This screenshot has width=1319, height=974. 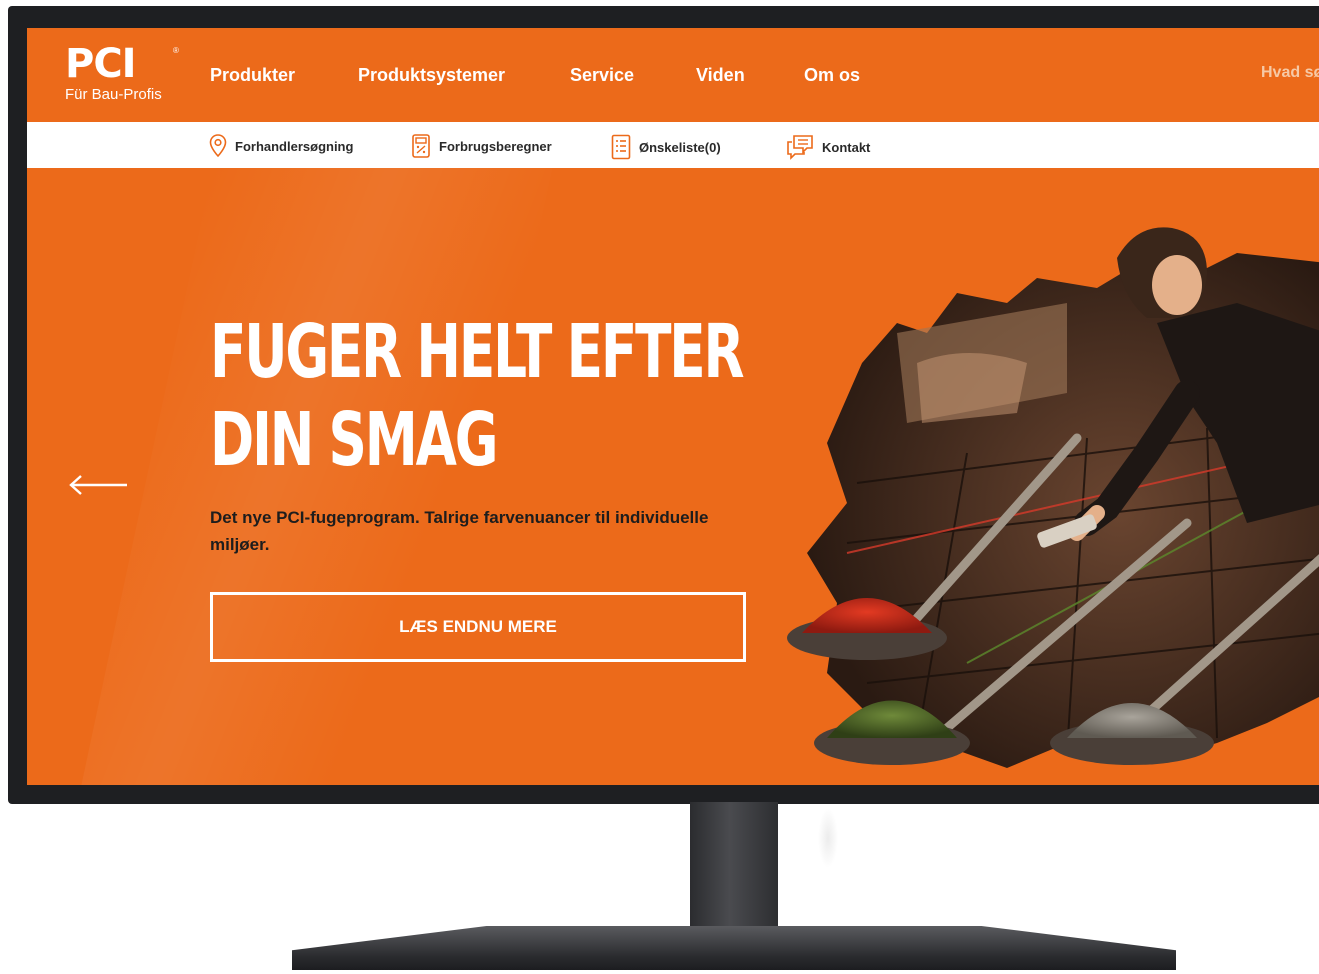 I want to click on util-label: Ønskeliste(0), so click(x=680, y=147).